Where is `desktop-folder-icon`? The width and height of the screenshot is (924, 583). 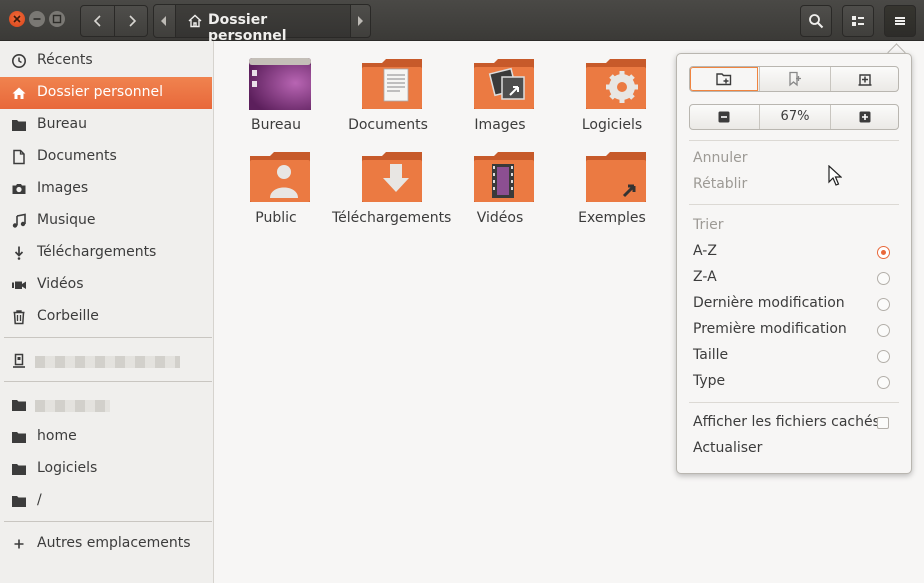 desktop-folder-icon is located at coordinates (280, 84).